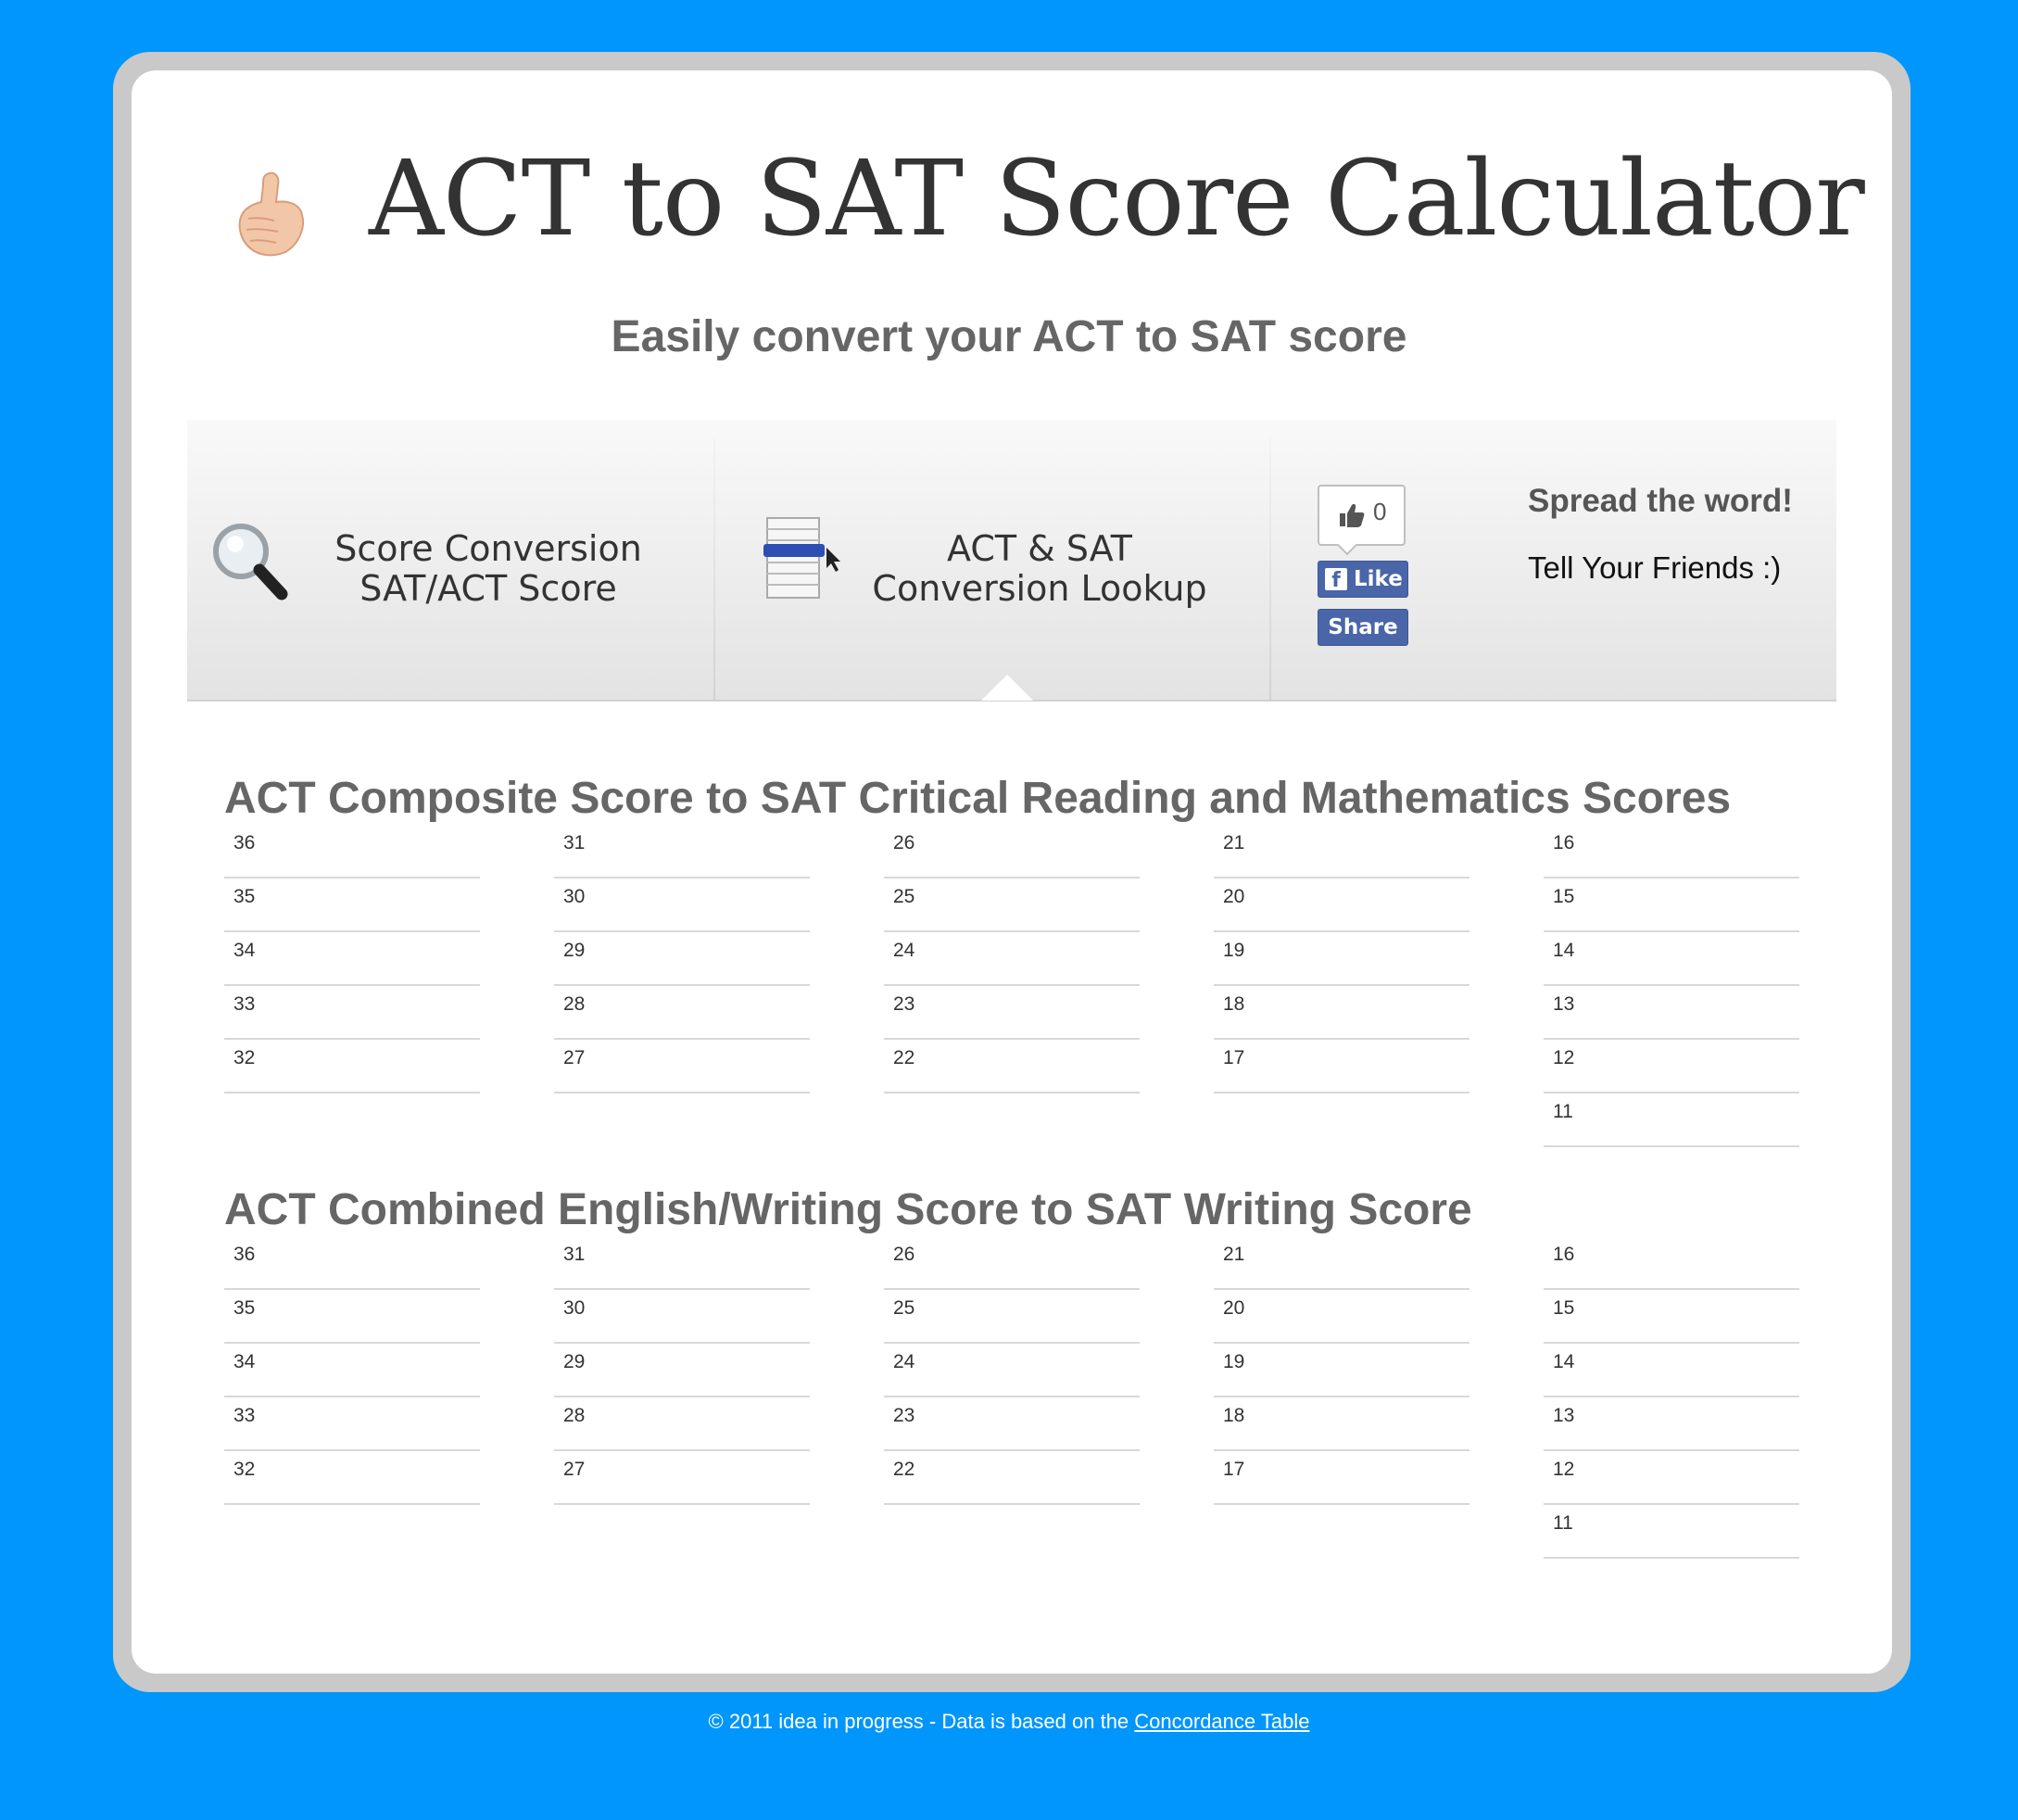 Image resolution: width=2018 pixels, height=1820 pixels. I want to click on nav-item-label: SAT/ACT Score, so click(488, 588).